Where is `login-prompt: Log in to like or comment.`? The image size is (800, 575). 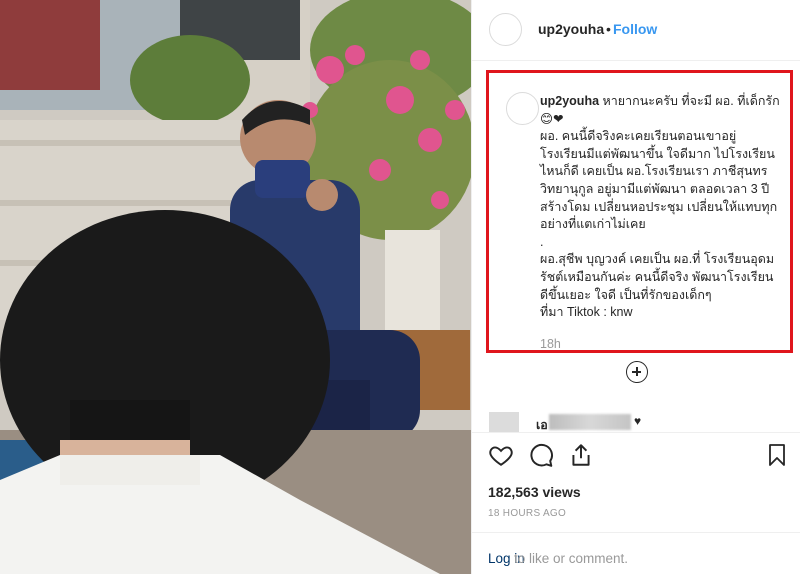 login-prompt: Log in to like or comment. is located at coordinates (636, 553).